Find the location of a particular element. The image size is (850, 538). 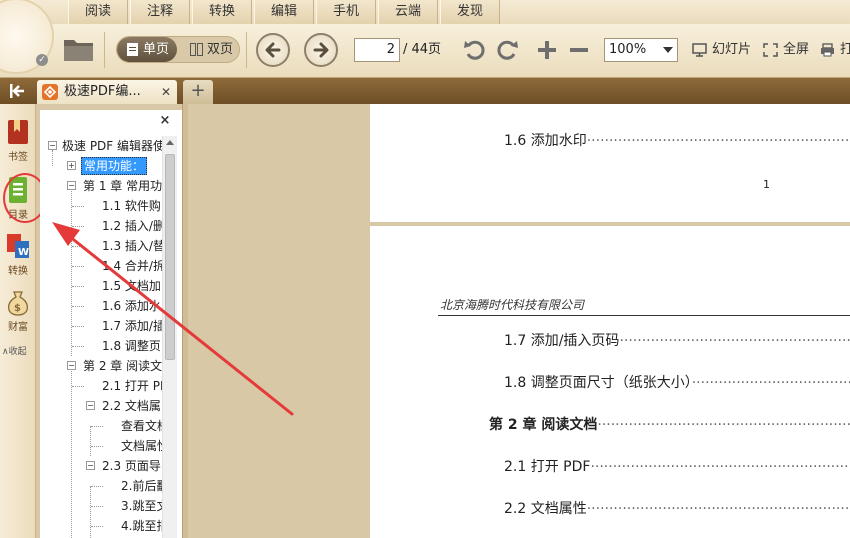

rail-label-wealth: 财富 is located at coordinates (18, 327).